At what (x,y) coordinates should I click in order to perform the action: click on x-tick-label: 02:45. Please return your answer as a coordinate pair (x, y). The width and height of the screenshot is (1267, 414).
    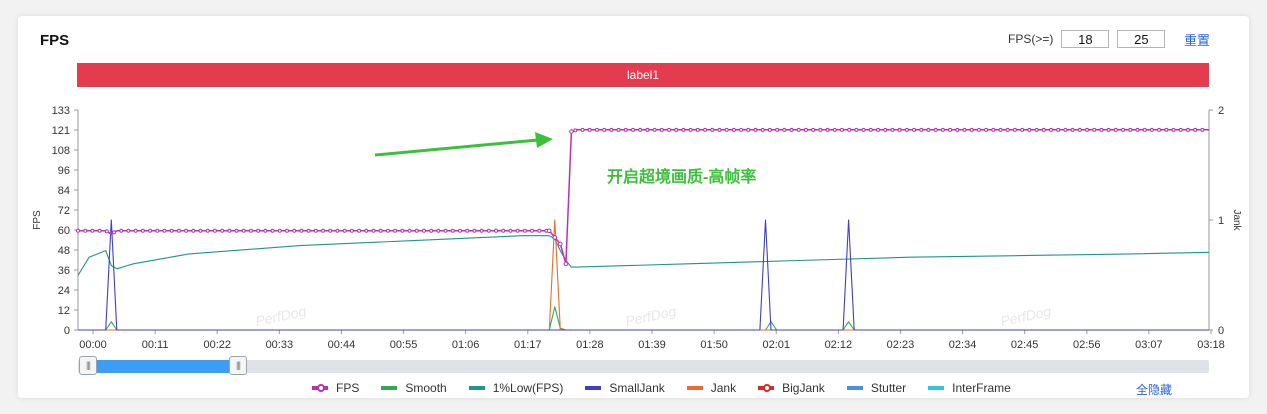
    Looking at the image, I should click on (1025, 345).